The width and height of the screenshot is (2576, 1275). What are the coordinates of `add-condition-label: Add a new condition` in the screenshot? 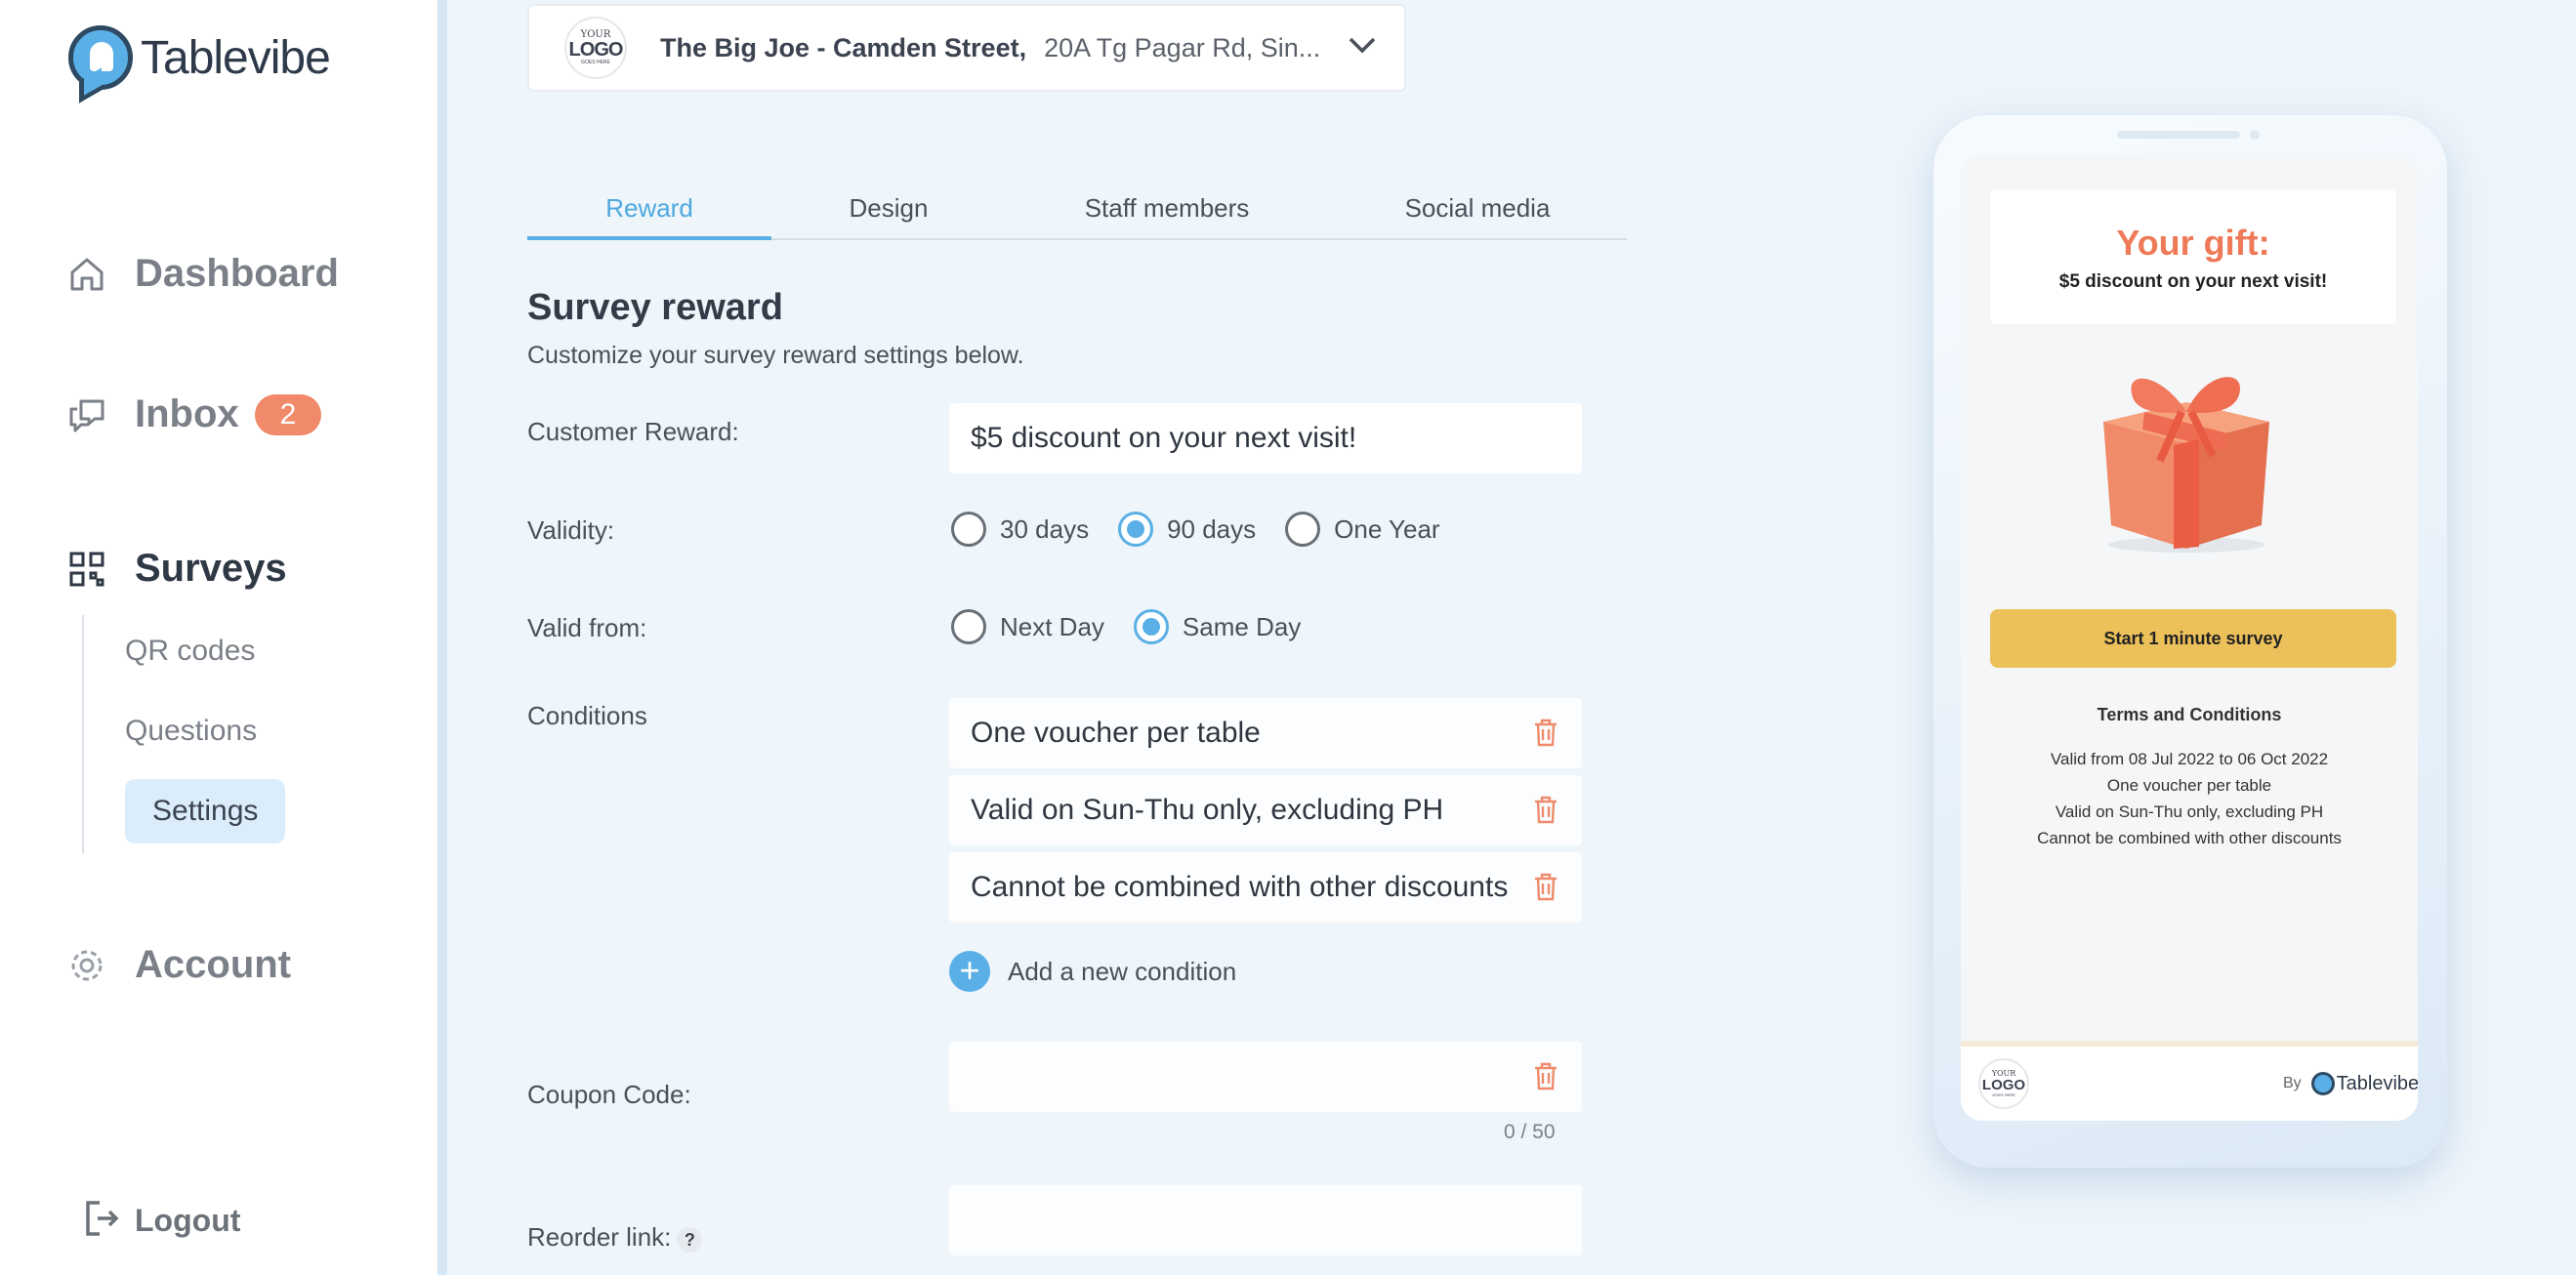 It's located at (1122, 971).